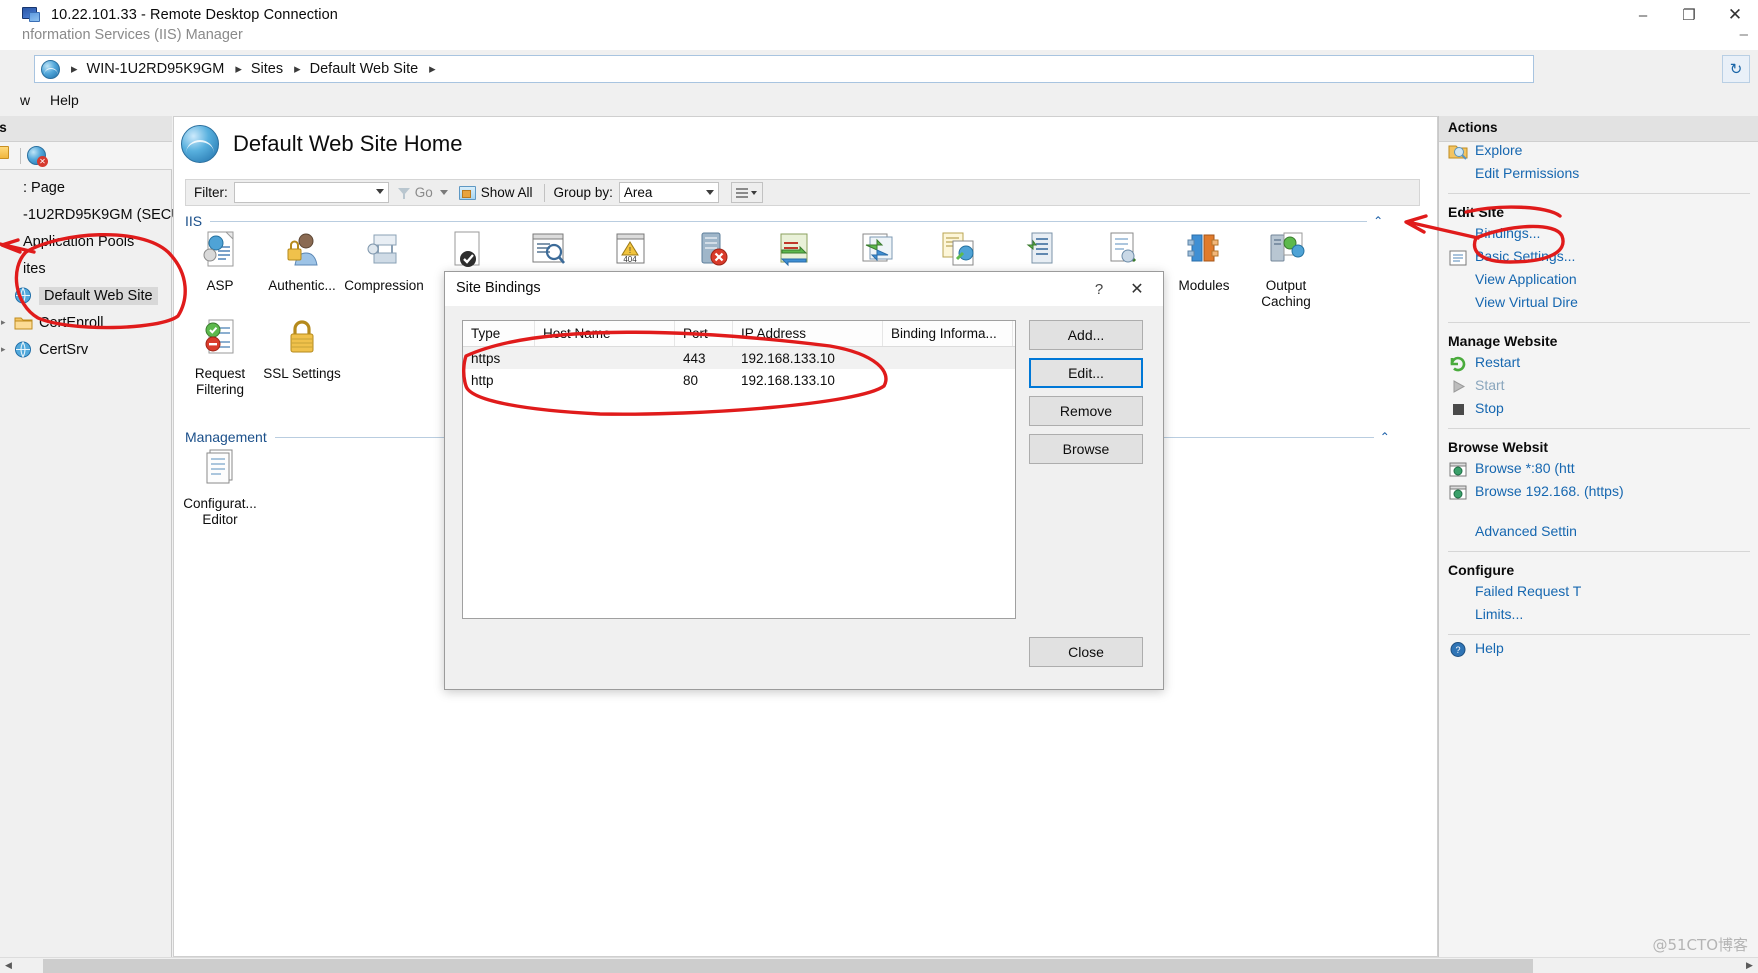  What do you see at coordinates (802, 192) in the screenshot?
I see `filter-toolbar: Filter: Go Show All Group by: Area` at bounding box center [802, 192].